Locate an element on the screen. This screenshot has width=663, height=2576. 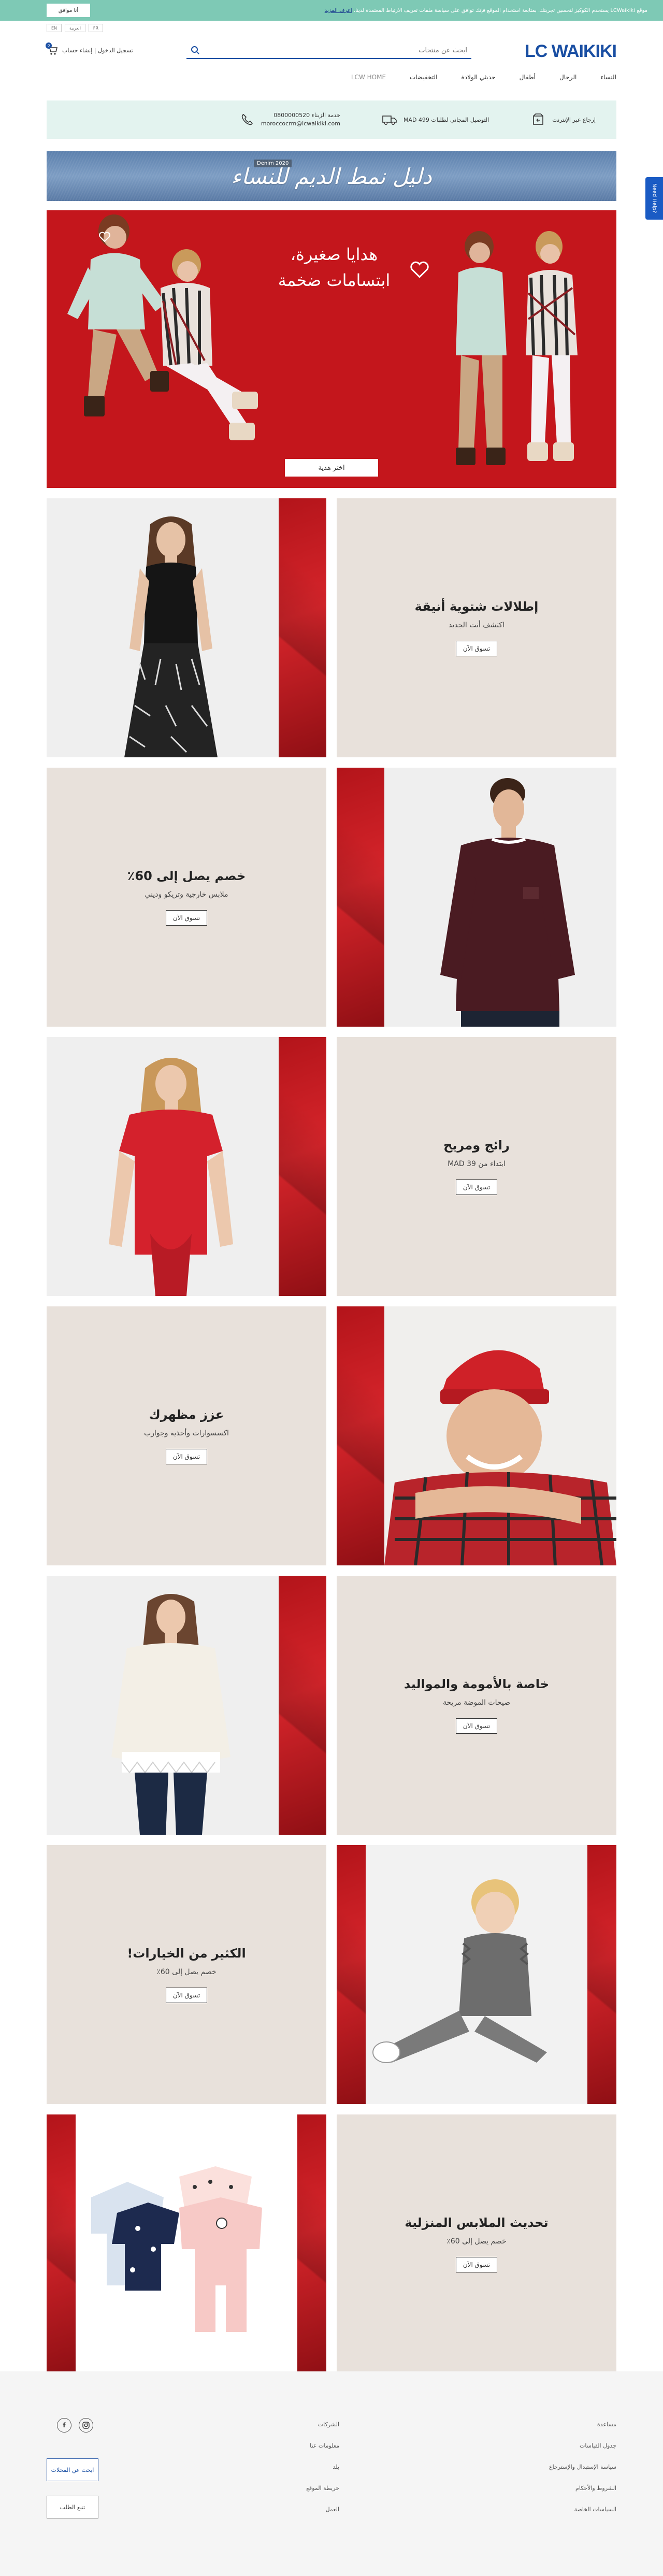
footer-link: الشركات is located at coordinates (322, 2424).